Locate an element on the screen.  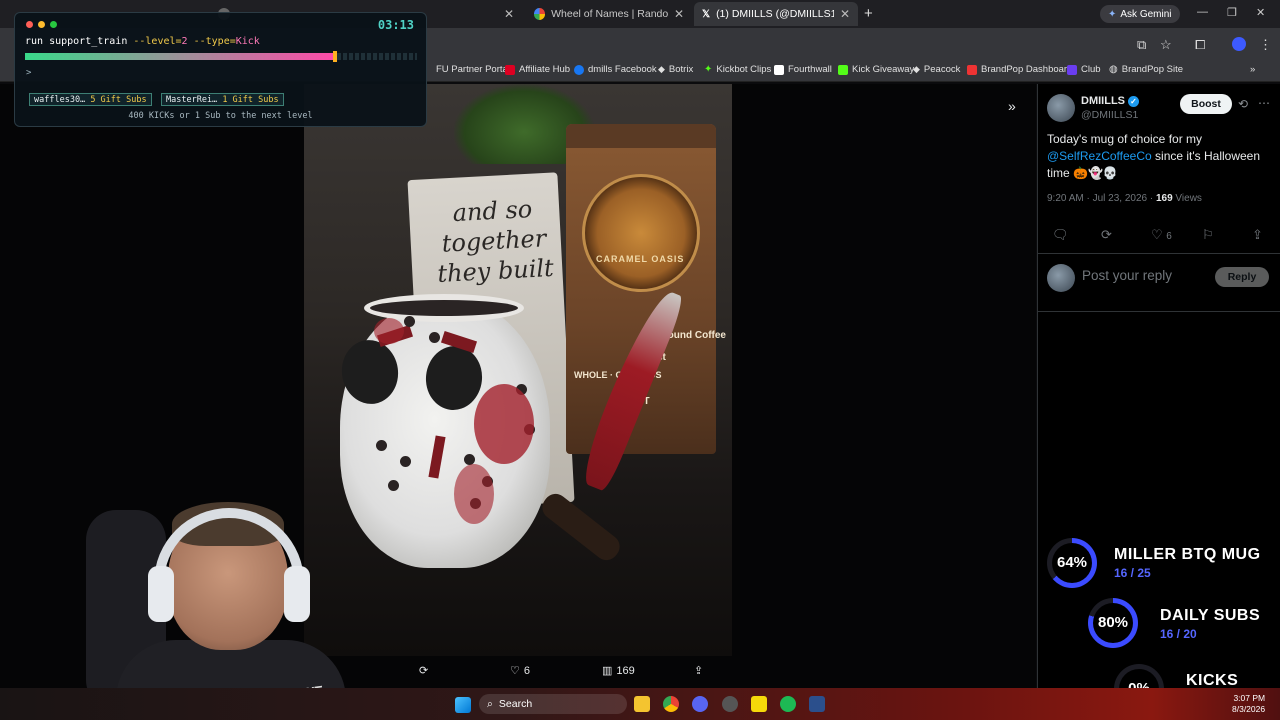
tweet-view-count: 169 is located at coordinates (1164, 198).